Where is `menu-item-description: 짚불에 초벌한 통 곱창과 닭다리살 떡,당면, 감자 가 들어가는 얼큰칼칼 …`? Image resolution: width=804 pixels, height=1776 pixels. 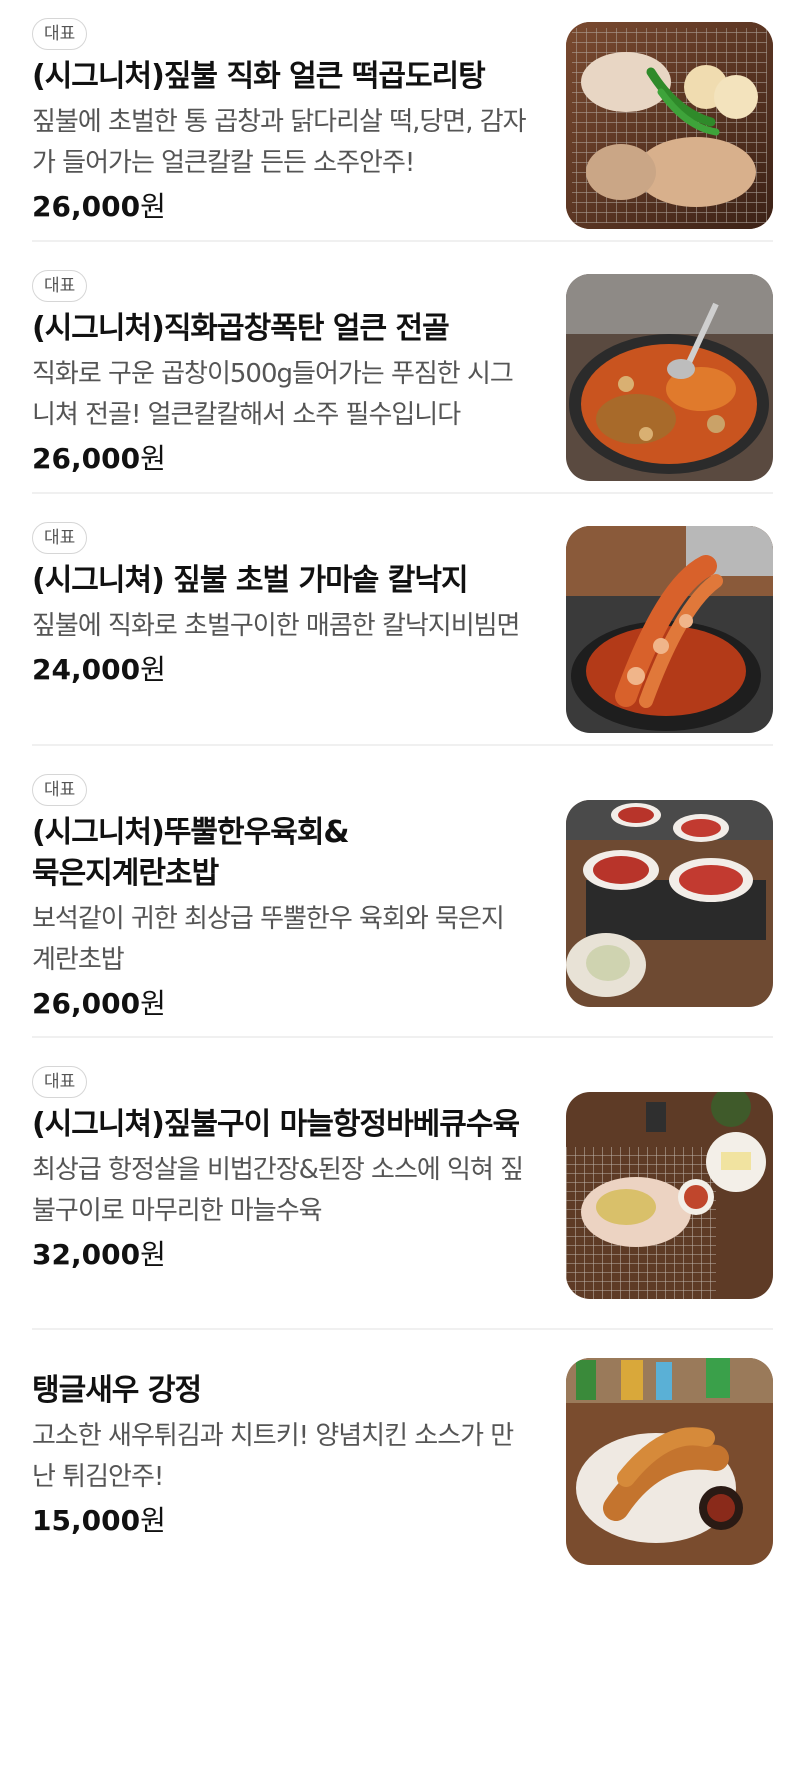 menu-item-description: 짚불에 초벌한 통 곱창과 닭다리살 떡,당면, 감자 가 들어가는 얼큰칼칼 … is located at coordinates (279, 142).